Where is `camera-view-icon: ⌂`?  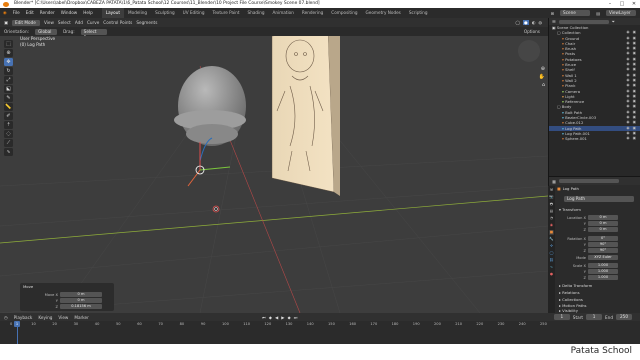
camera-view-icon: ⌂ is located at coordinates (543, 85).